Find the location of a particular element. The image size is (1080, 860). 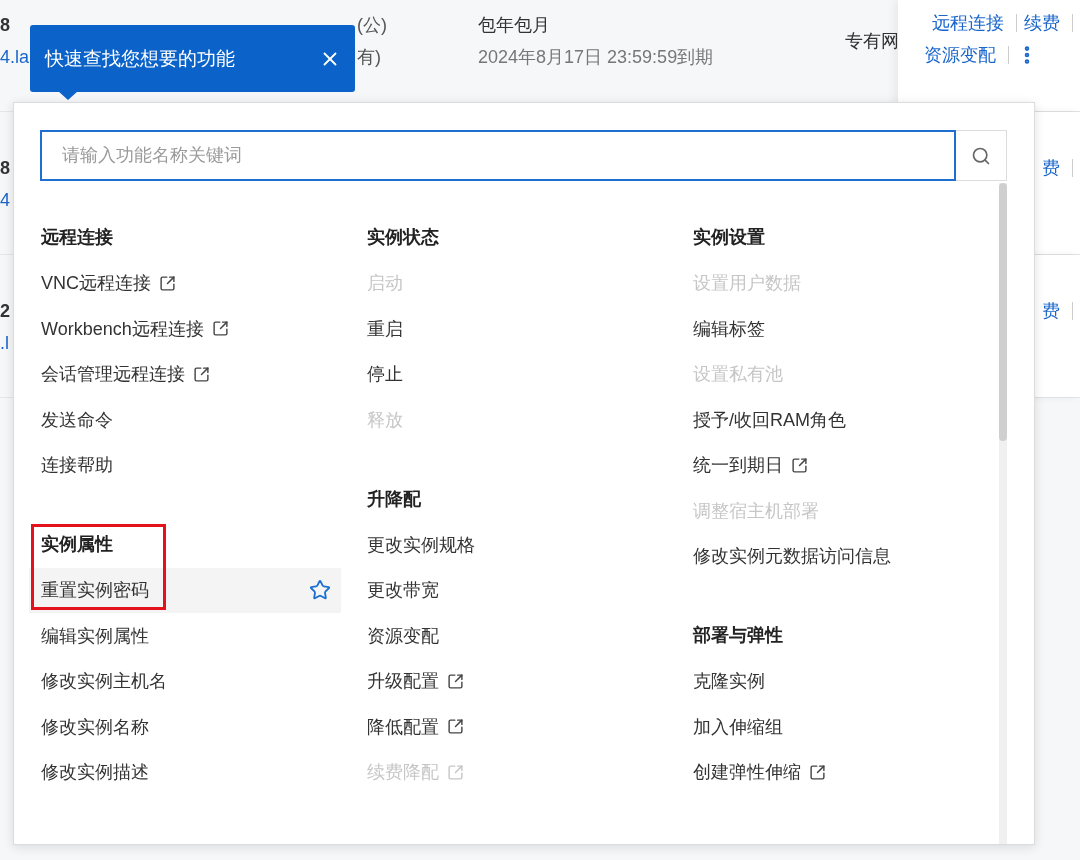

menu-item: 加入伸缩组 is located at coordinates (837, 727).